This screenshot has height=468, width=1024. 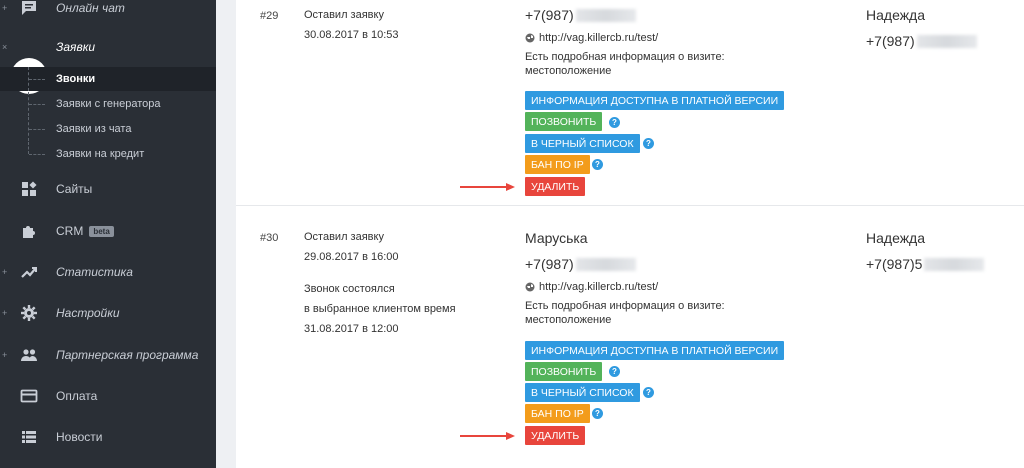 I want to click on subnav-item-label: Звонки, so click(x=76, y=79).